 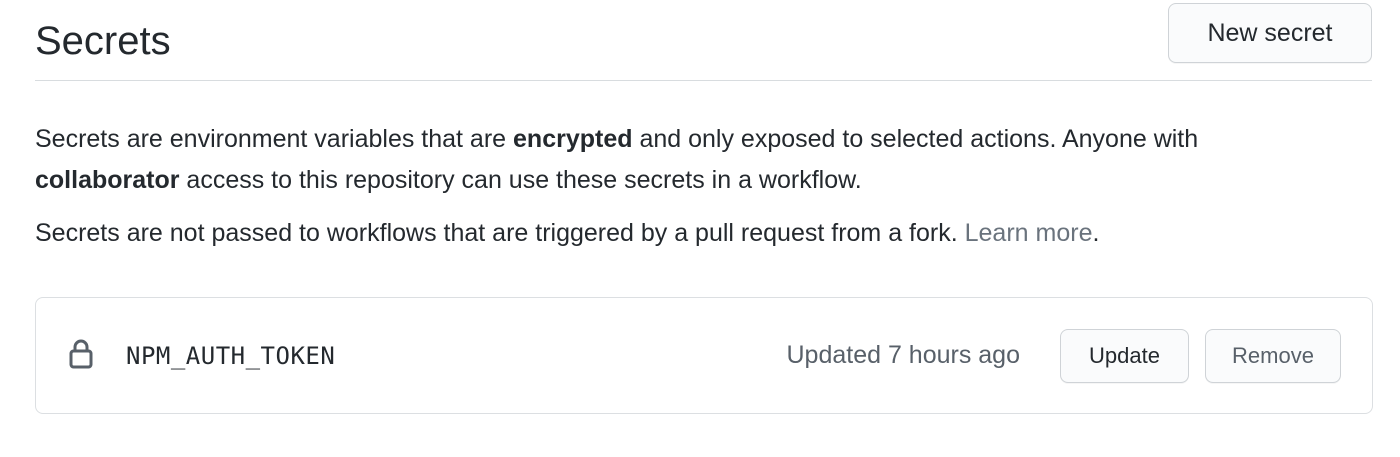 What do you see at coordinates (1029, 233) in the screenshot?
I see `learn-more-link: Learn more` at bounding box center [1029, 233].